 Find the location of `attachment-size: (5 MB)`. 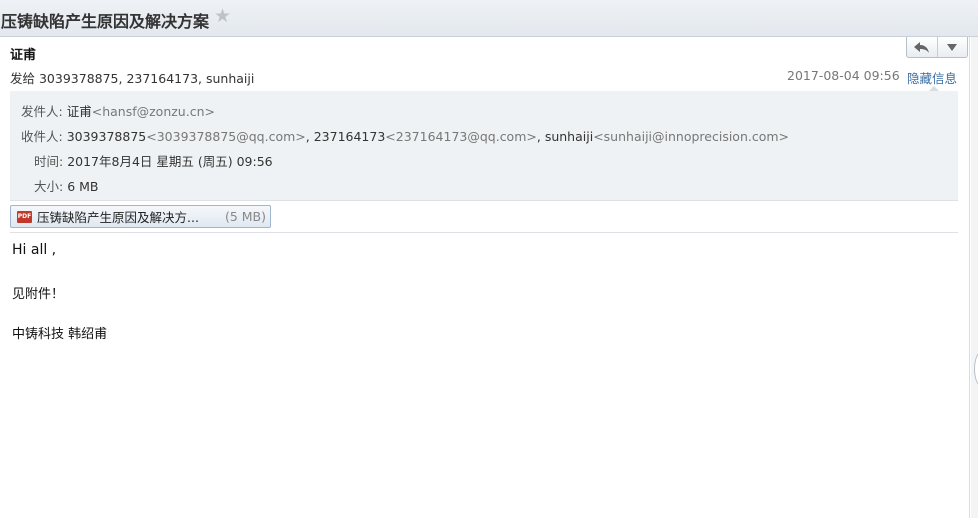

attachment-size: (5 MB) is located at coordinates (245, 216).